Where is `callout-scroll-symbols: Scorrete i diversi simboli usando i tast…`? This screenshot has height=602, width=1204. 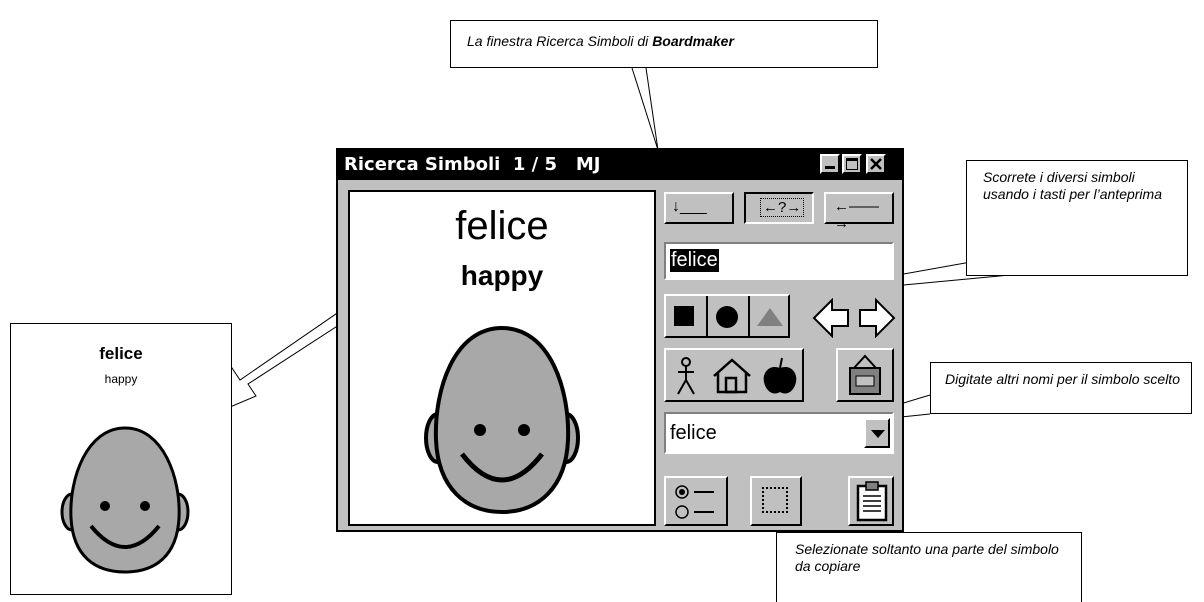 callout-scroll-symbols: Scorrete i diversi simboli usando i tast… is located at coordinates (1077, 218).